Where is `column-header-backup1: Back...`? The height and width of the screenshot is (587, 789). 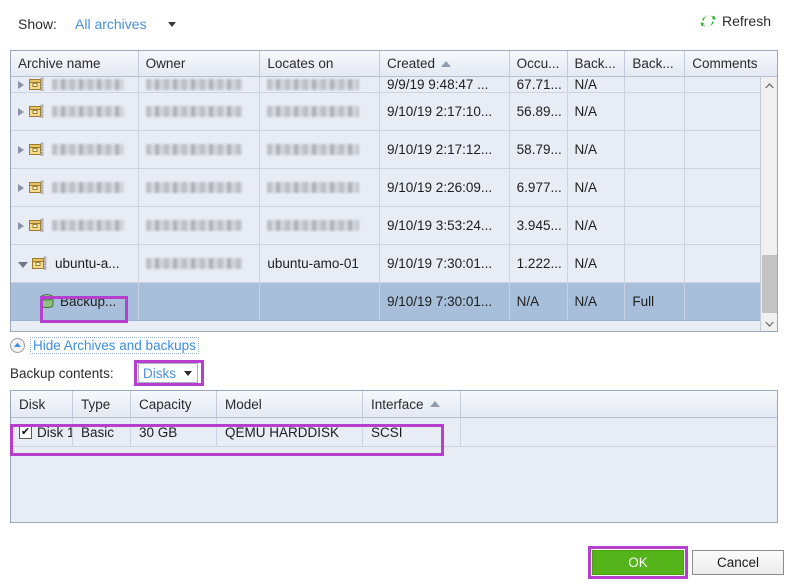
column-header-backup1: Back... is located at coordinates (597, 63).